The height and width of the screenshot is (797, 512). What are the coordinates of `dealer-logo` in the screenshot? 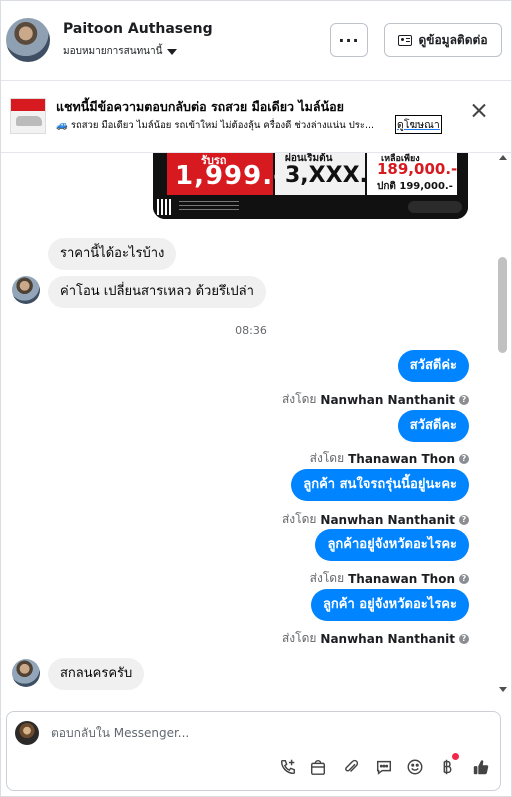 It's located at (435, 207).